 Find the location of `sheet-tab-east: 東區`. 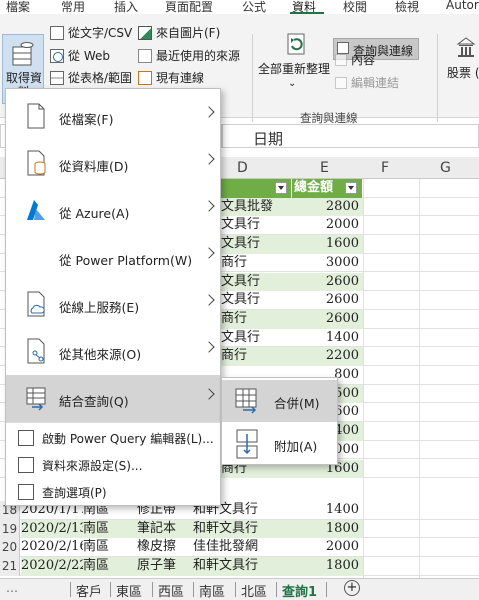

sheet-tab-east: 東區 is located at coordinates (129, 590).